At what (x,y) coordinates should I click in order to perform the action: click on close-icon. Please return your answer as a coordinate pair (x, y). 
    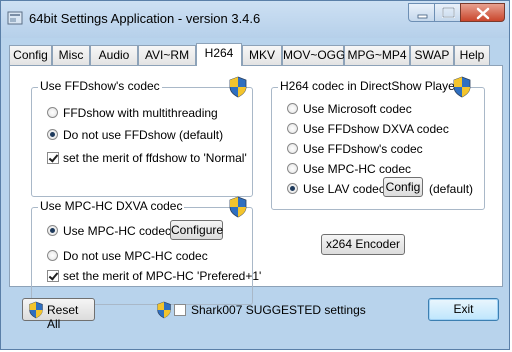
    Looking at the image, I should click on (483, 13).